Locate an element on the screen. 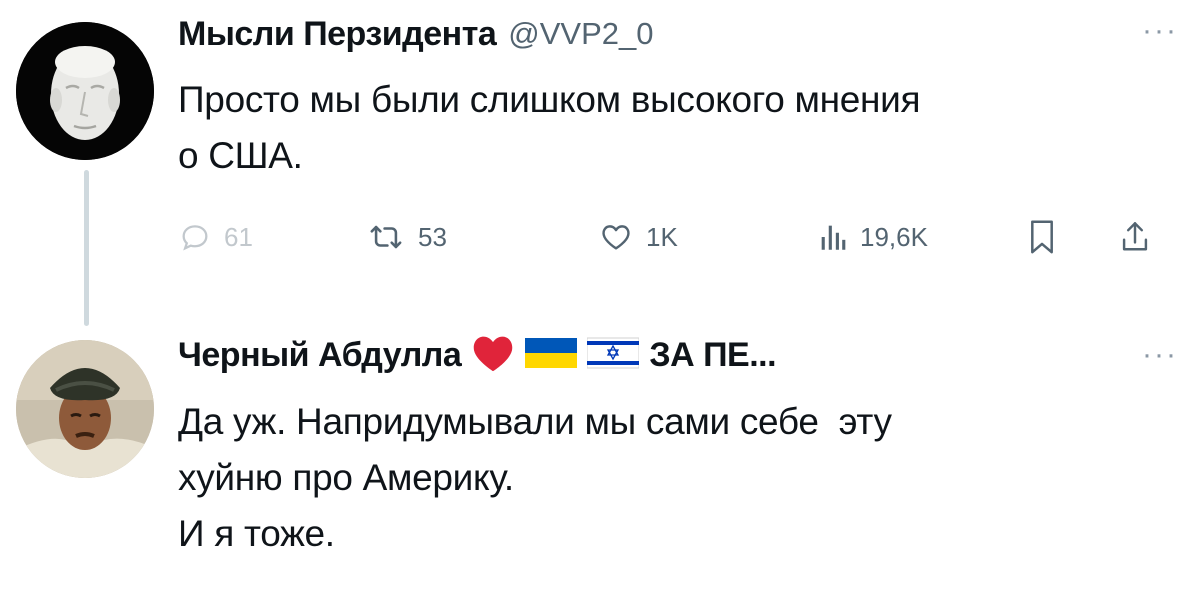  author-name: Мысли Перзидента is located at coordinates (337, 34).